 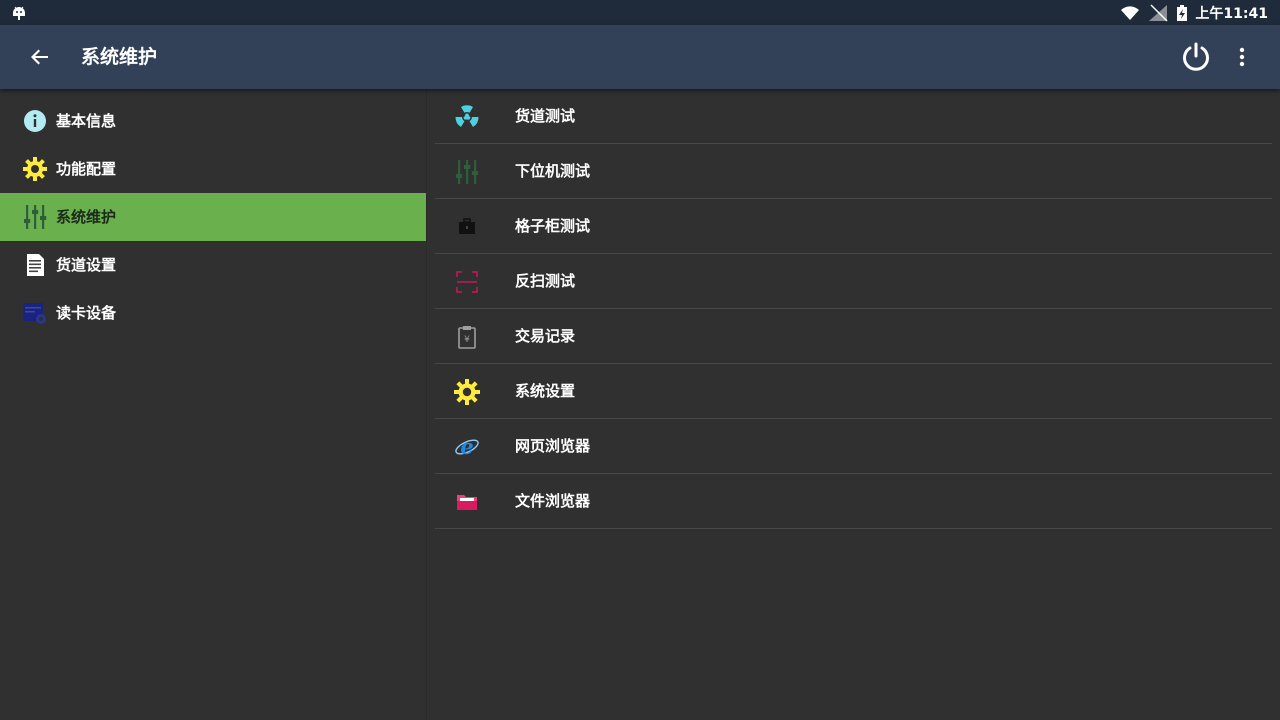 What do you see at coordinates (119, 57) in the screenshot?
I see `page-title: 系统维护` at bounding box center [119, 57].